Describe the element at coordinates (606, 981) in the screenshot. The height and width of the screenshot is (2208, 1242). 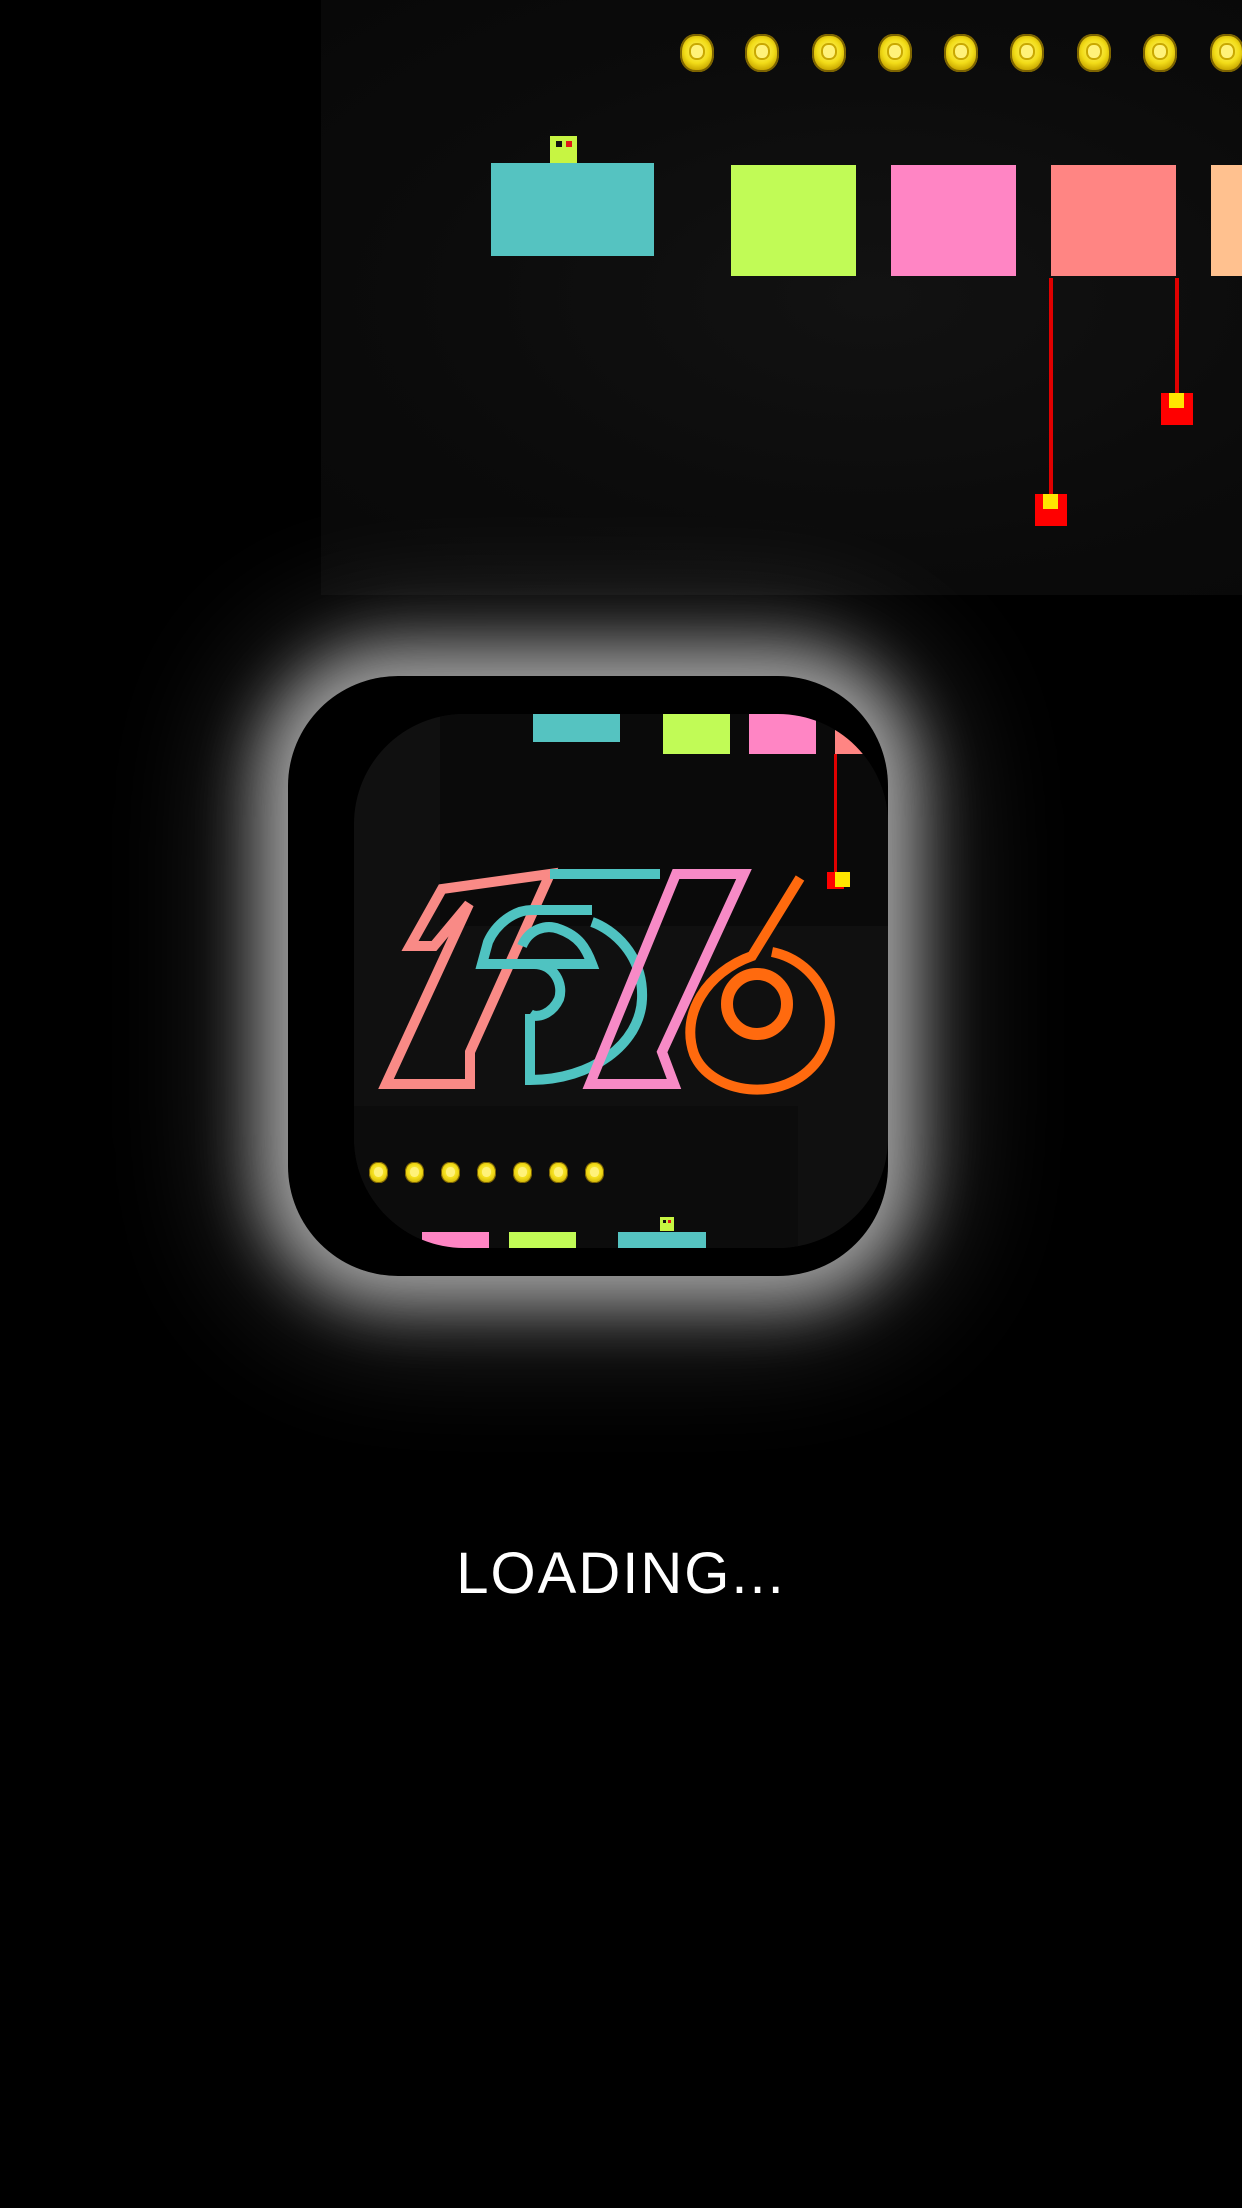
I see `app-logo` at that location.